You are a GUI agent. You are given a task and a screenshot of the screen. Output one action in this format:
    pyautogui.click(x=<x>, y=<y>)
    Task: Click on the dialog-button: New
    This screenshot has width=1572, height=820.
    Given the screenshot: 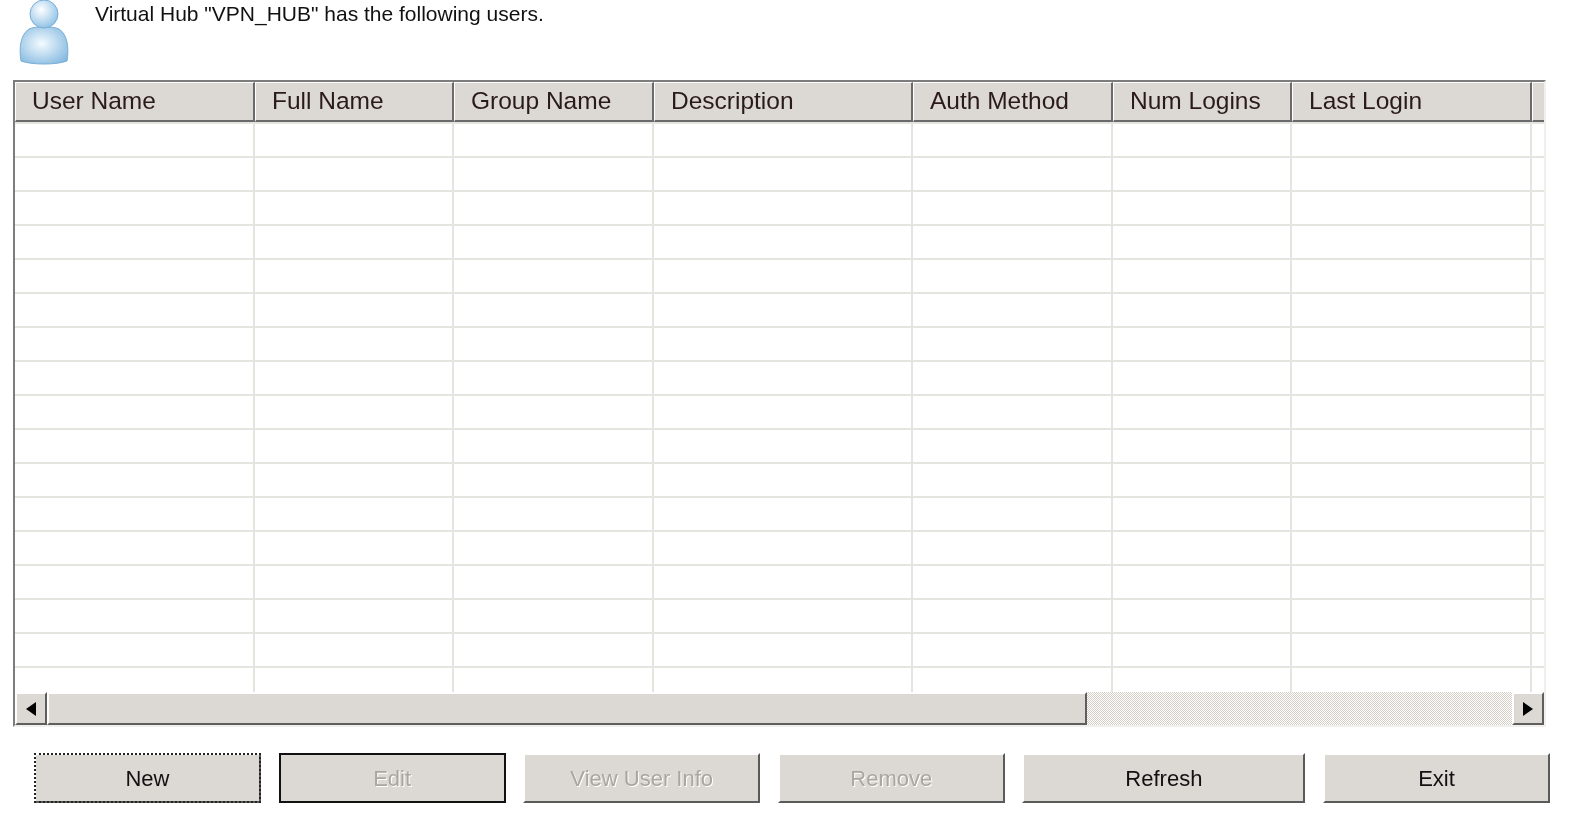 What is the action you would take?
    pyautogui.click(x=147, y=778)
    